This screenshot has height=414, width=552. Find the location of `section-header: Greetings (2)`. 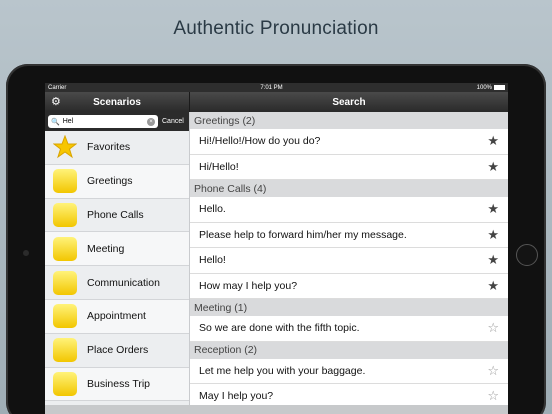

section-header: Greetings (2) is located at coordinates (349, 120).